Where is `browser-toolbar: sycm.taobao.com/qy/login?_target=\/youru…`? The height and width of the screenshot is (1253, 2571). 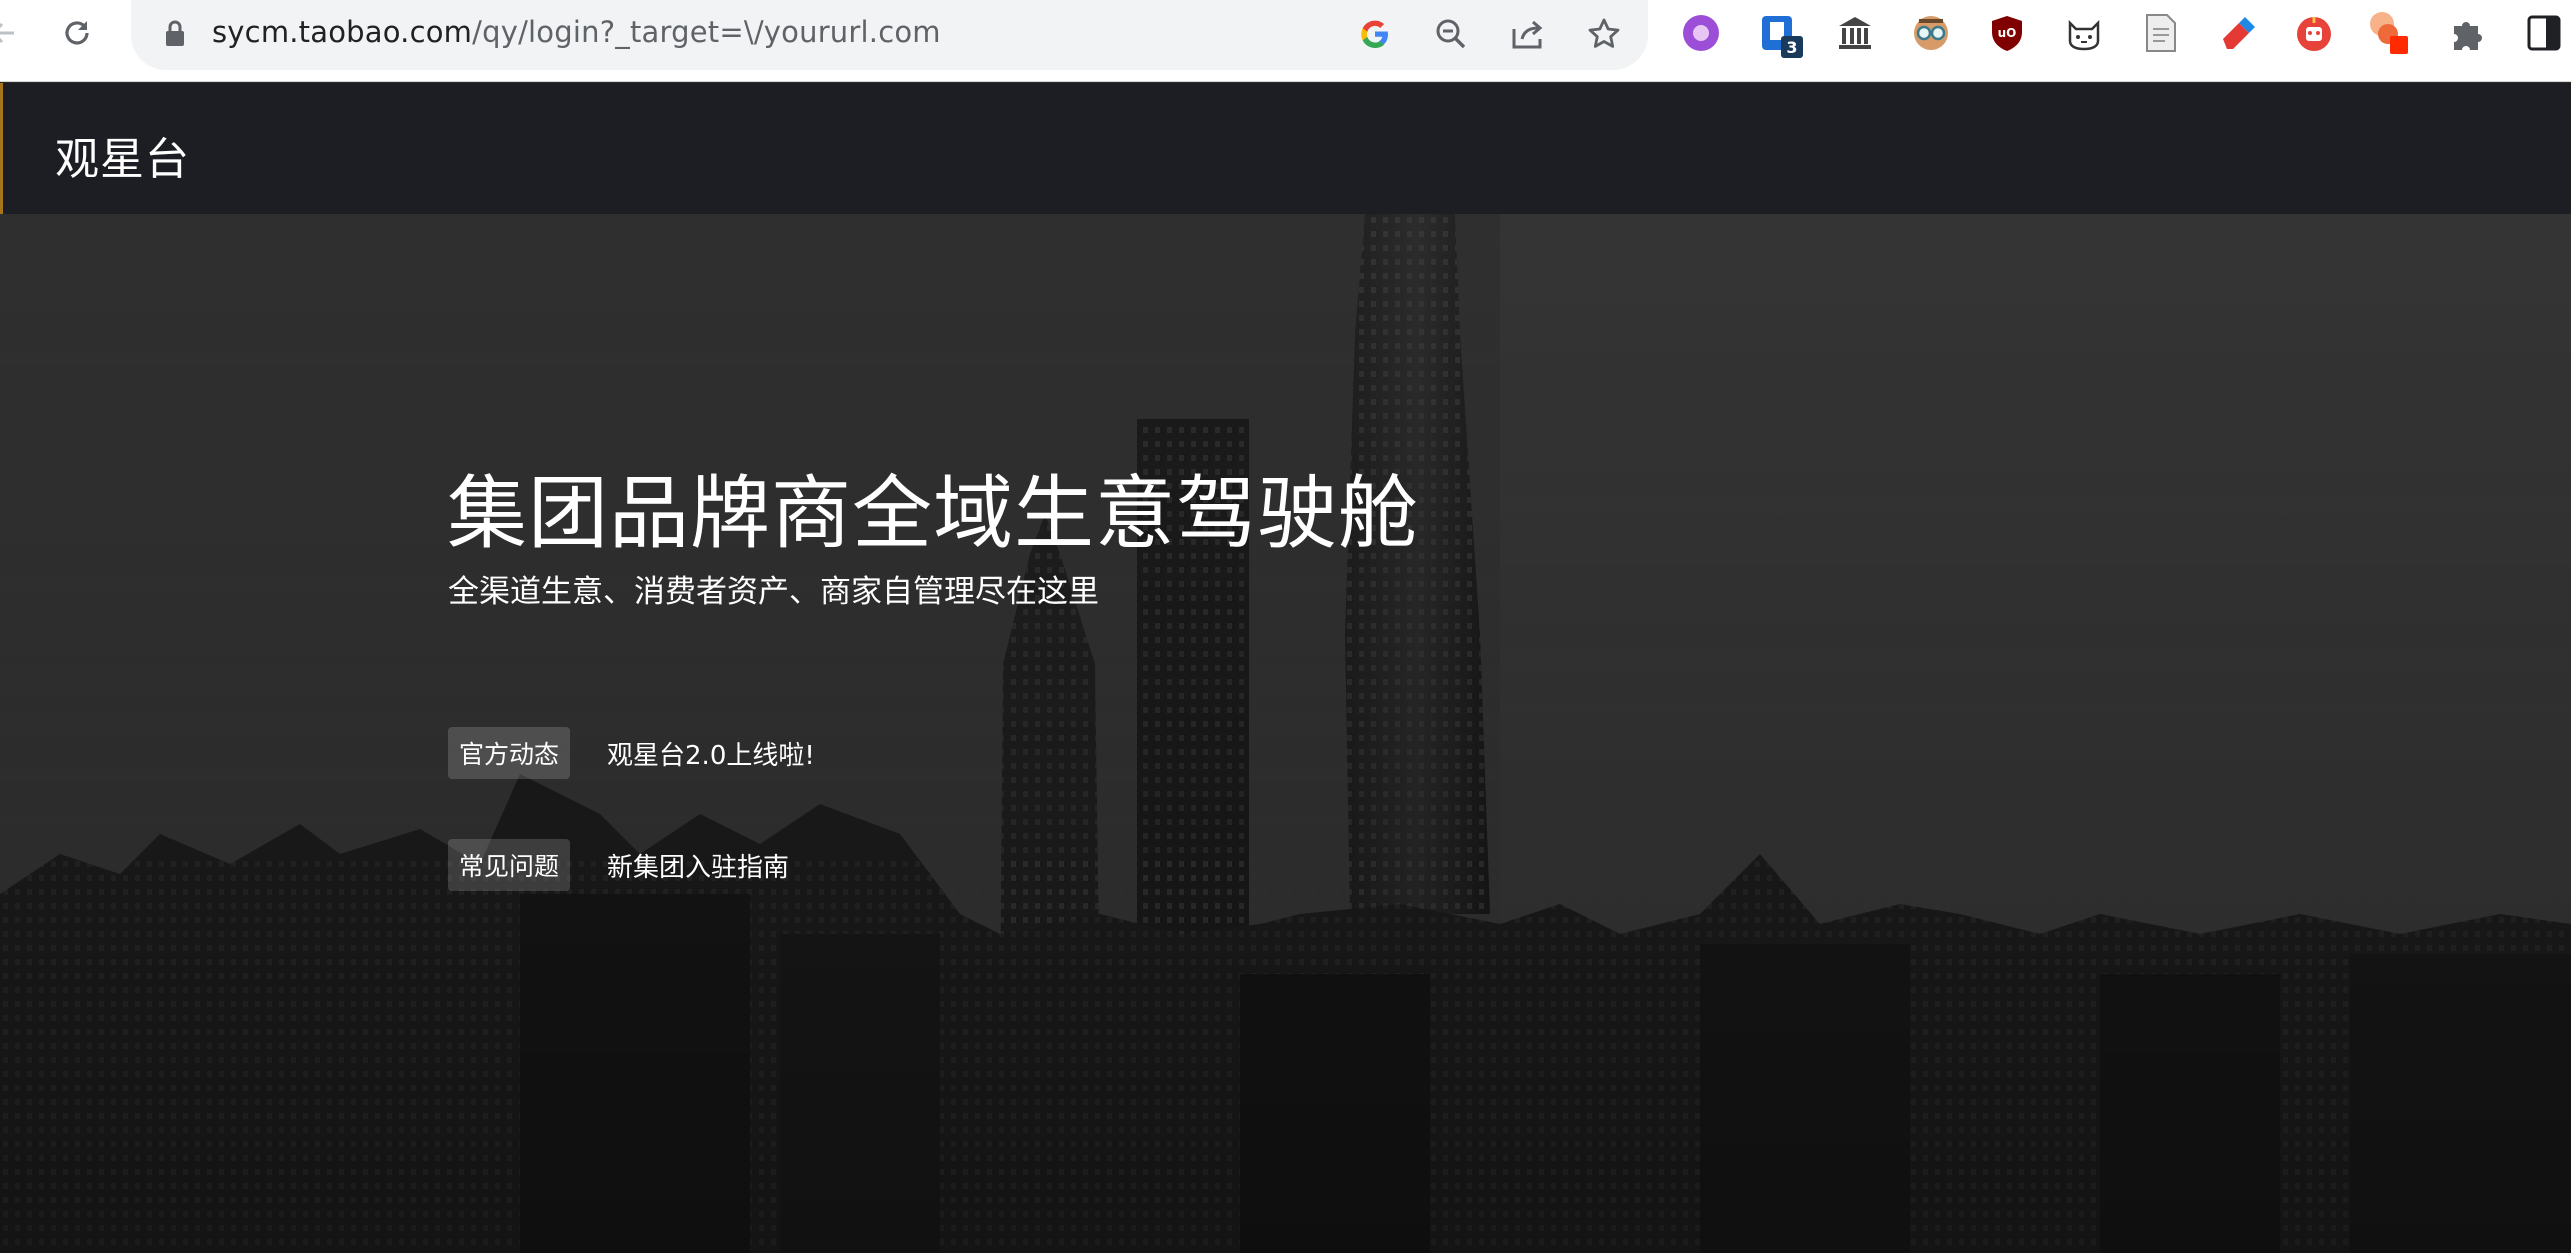
browser-toolbar: sycm.taobao.com/qy/login?_target=\/youru… is located at coordinates (1285, 41).